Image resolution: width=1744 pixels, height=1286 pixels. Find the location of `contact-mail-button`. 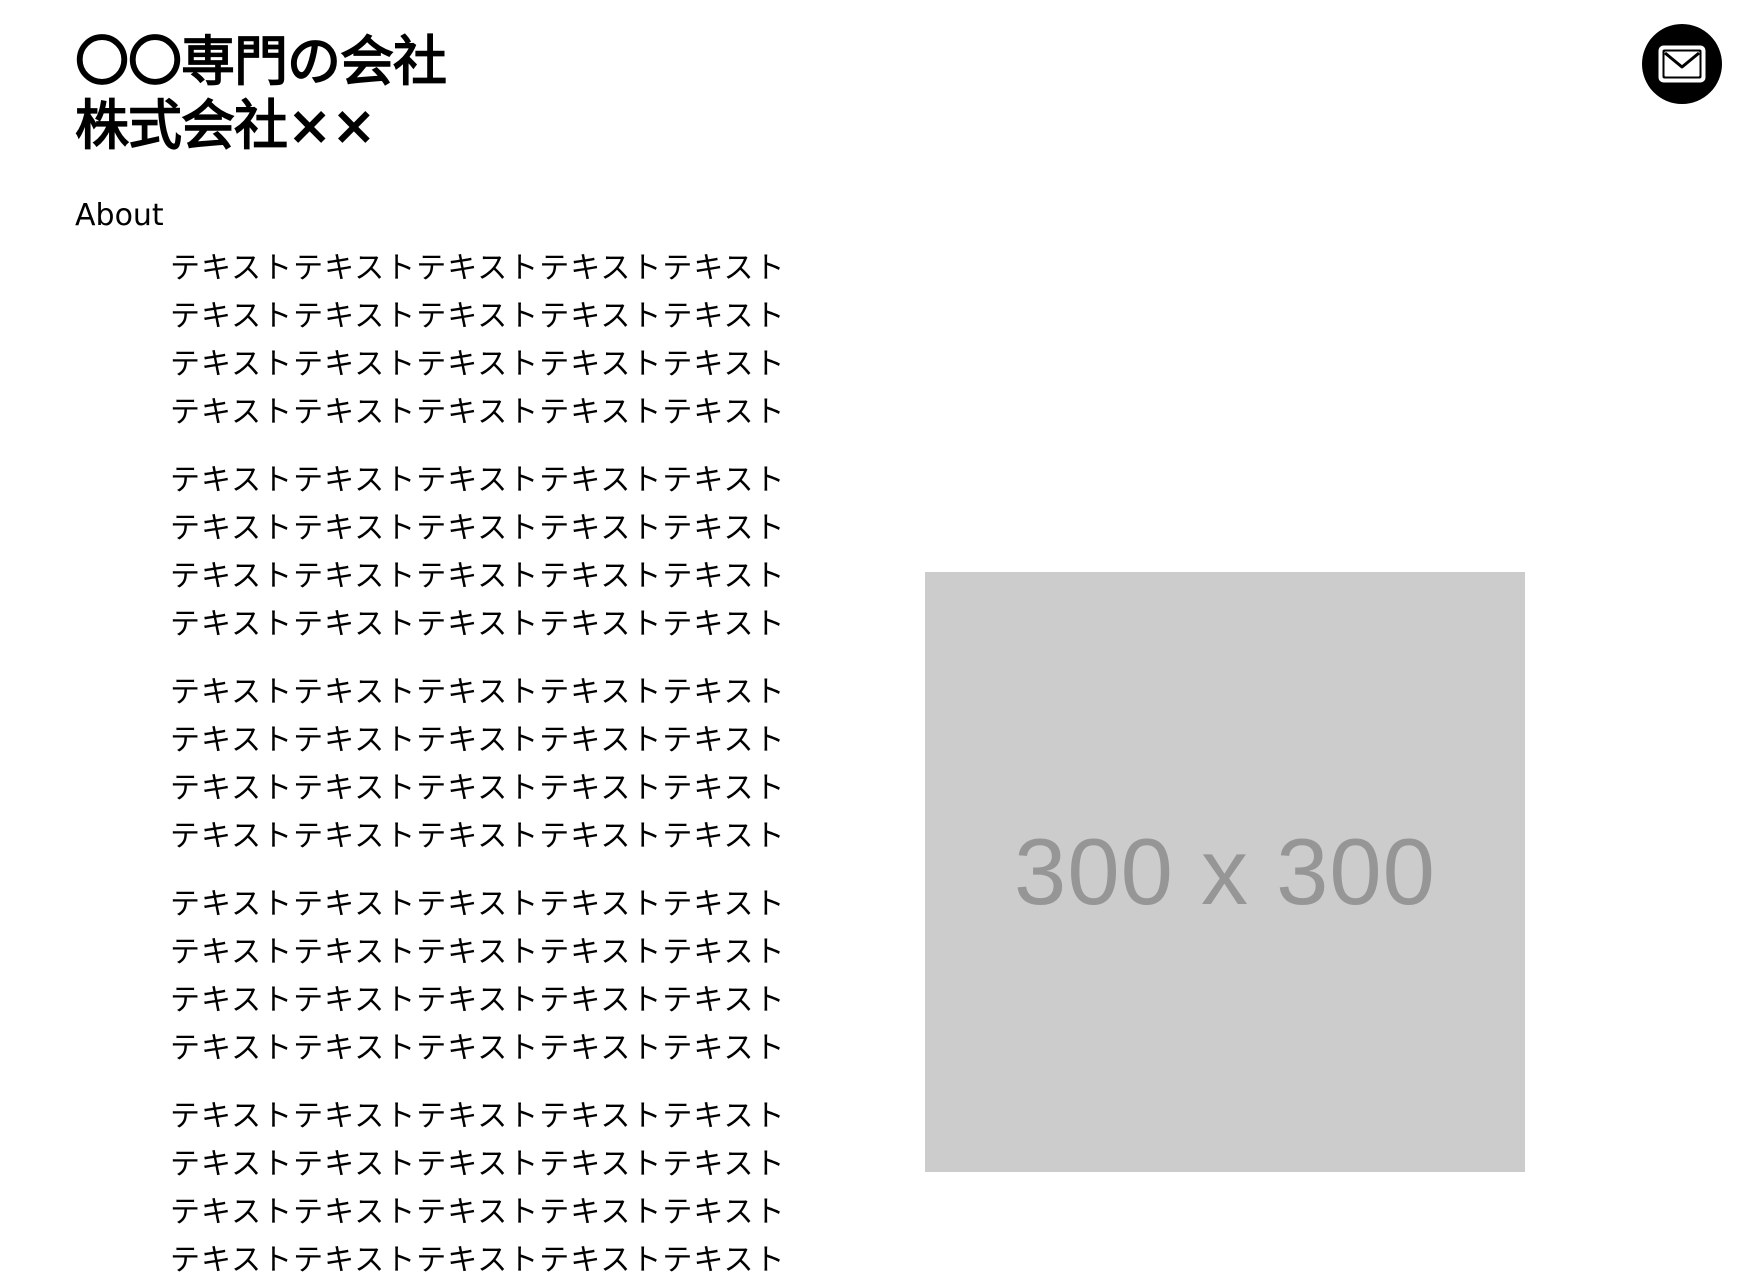

contact-mail-button is located at coordinates (1682, 64).